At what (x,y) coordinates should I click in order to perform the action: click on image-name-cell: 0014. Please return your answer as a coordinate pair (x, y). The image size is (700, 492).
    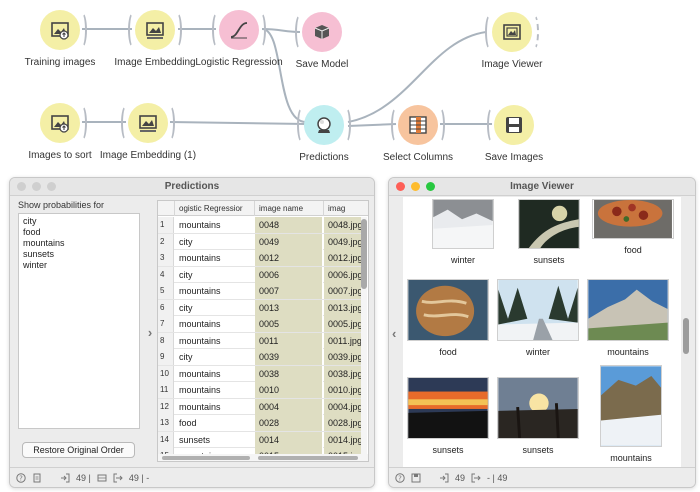
    Looking at the image, I should click on (289, 439).